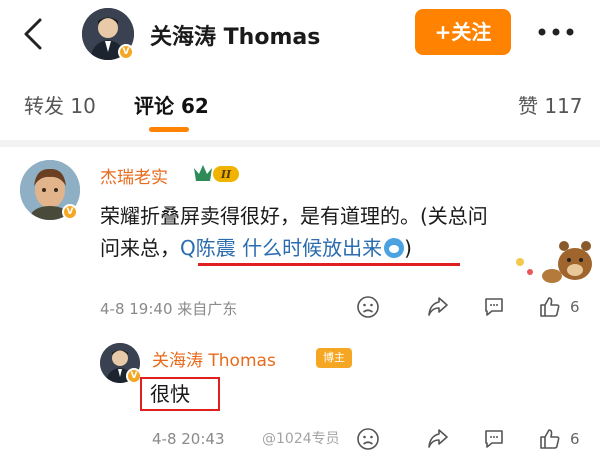  What do you see at coordinates (556, 32) in the screenshot?
I see `more-options-icon` at bounding box center [556, 32].